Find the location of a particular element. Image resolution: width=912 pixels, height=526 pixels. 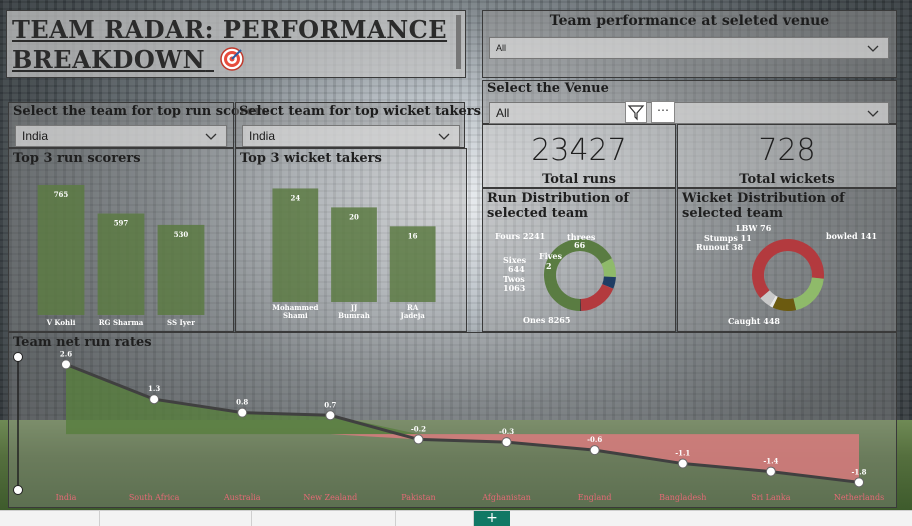

venue-select-panel: Select the Venue All ⋯ is located at coordinates (689, 102).